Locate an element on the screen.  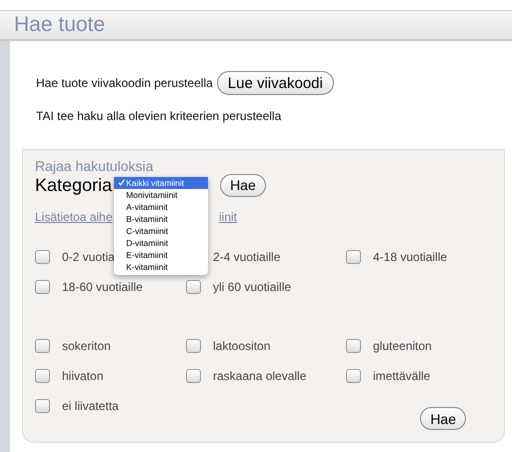
read-barcode-button: Lue viivakoodi is located at coordinates (275, 83).